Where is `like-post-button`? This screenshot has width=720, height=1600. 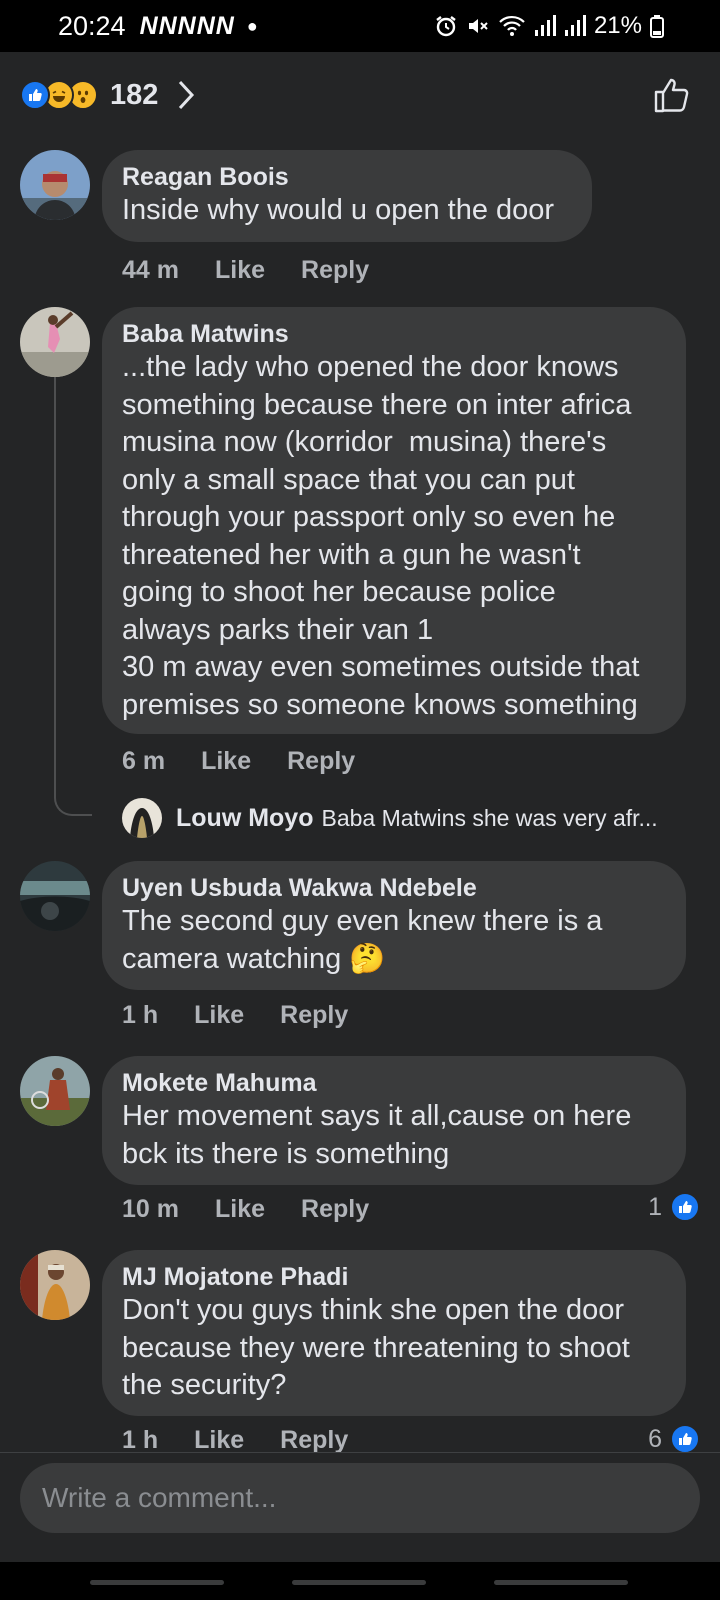
like-post-button is located at coordinates (672, 95).